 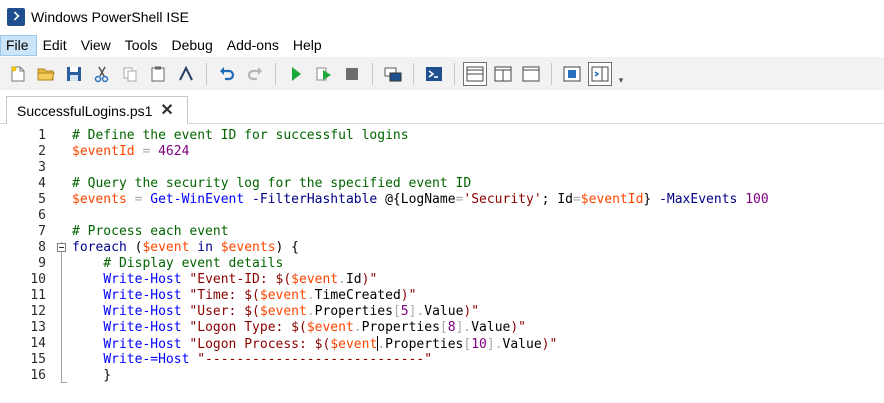 I want to click on code-line: 8 foreach ($event in $events) {, so click(x=442, y=248).